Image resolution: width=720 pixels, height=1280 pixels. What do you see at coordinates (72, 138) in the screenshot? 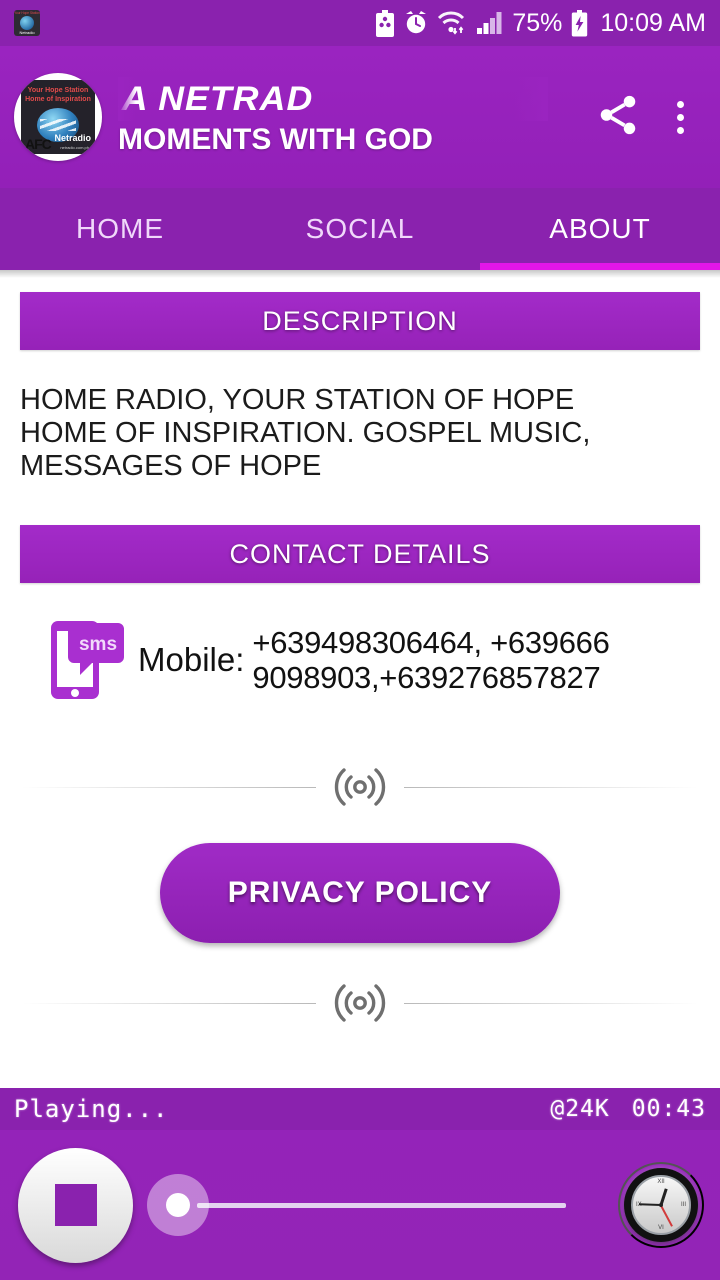
I see `logo-brand: Netradio` at bounding box center [72, 138].